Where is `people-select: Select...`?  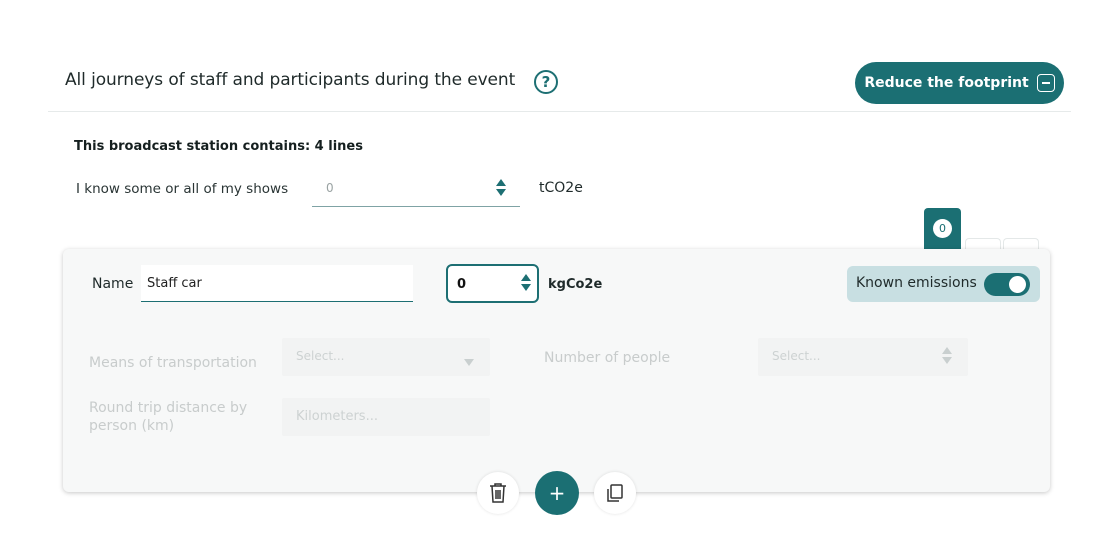 people-select: Select... is located at coordinates (863, 357).